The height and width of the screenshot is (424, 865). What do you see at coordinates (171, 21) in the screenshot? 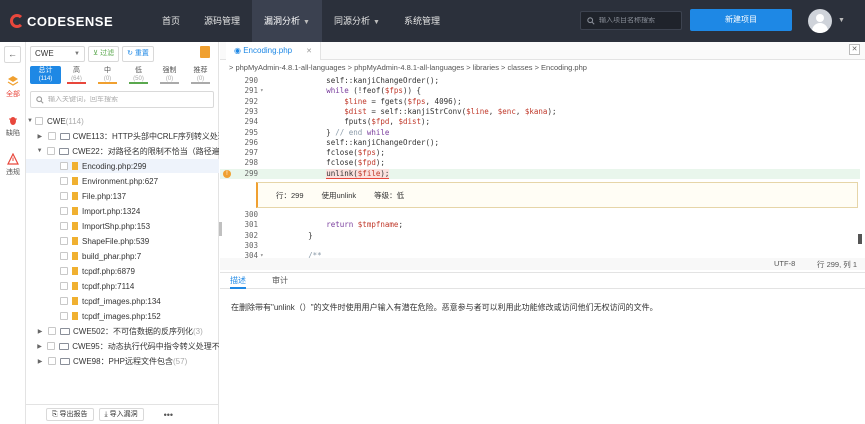
I see `nav-home: 首页` at bounding box center [171, 21].